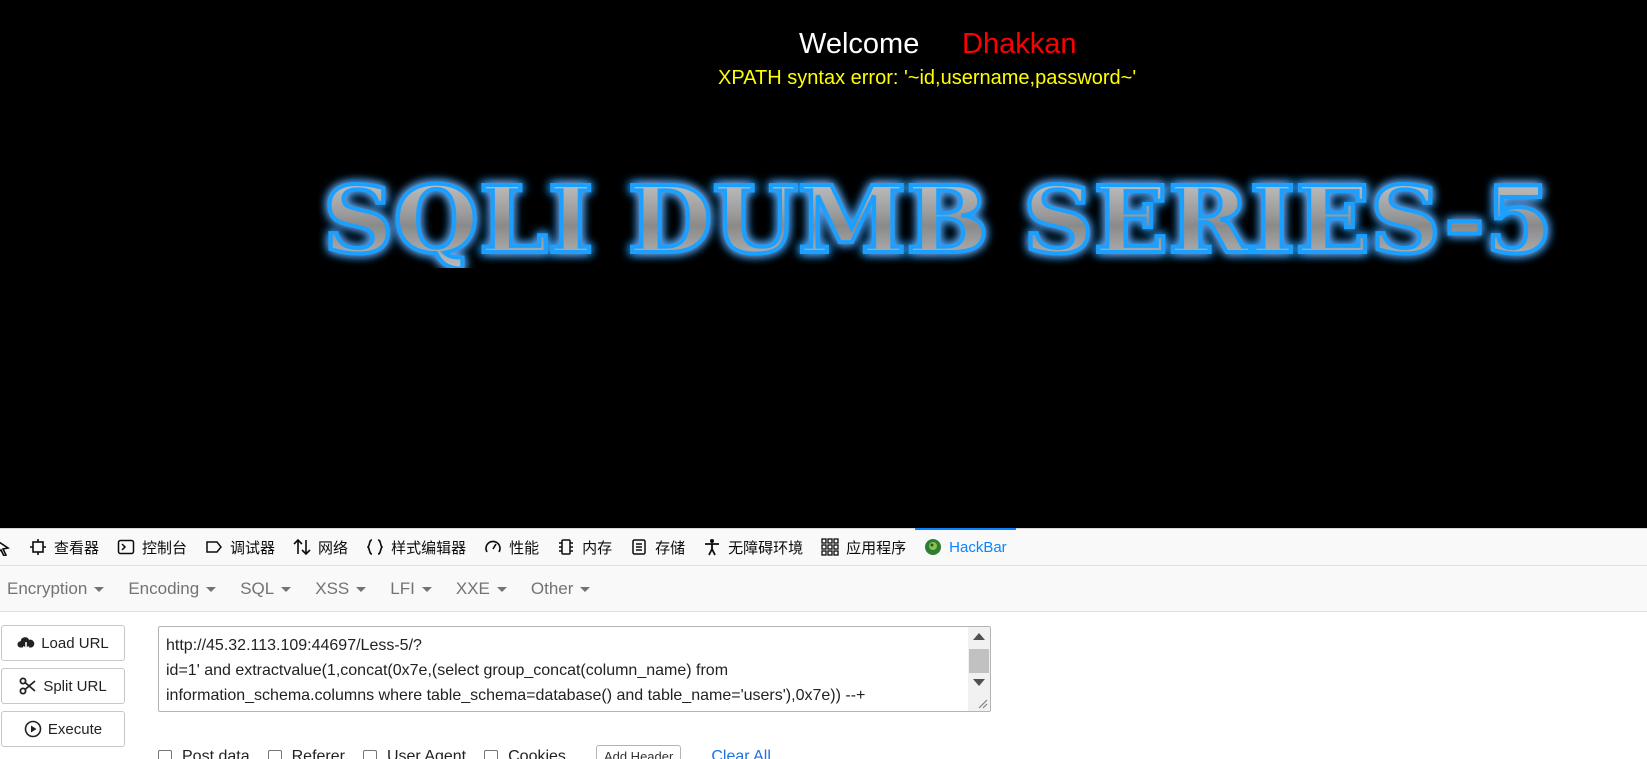 The height and width of the screenshot is (759, 1647). Describe the element at coordinates (978, 547) in the screenshot. I see `tab-label: HackBar` at that location.